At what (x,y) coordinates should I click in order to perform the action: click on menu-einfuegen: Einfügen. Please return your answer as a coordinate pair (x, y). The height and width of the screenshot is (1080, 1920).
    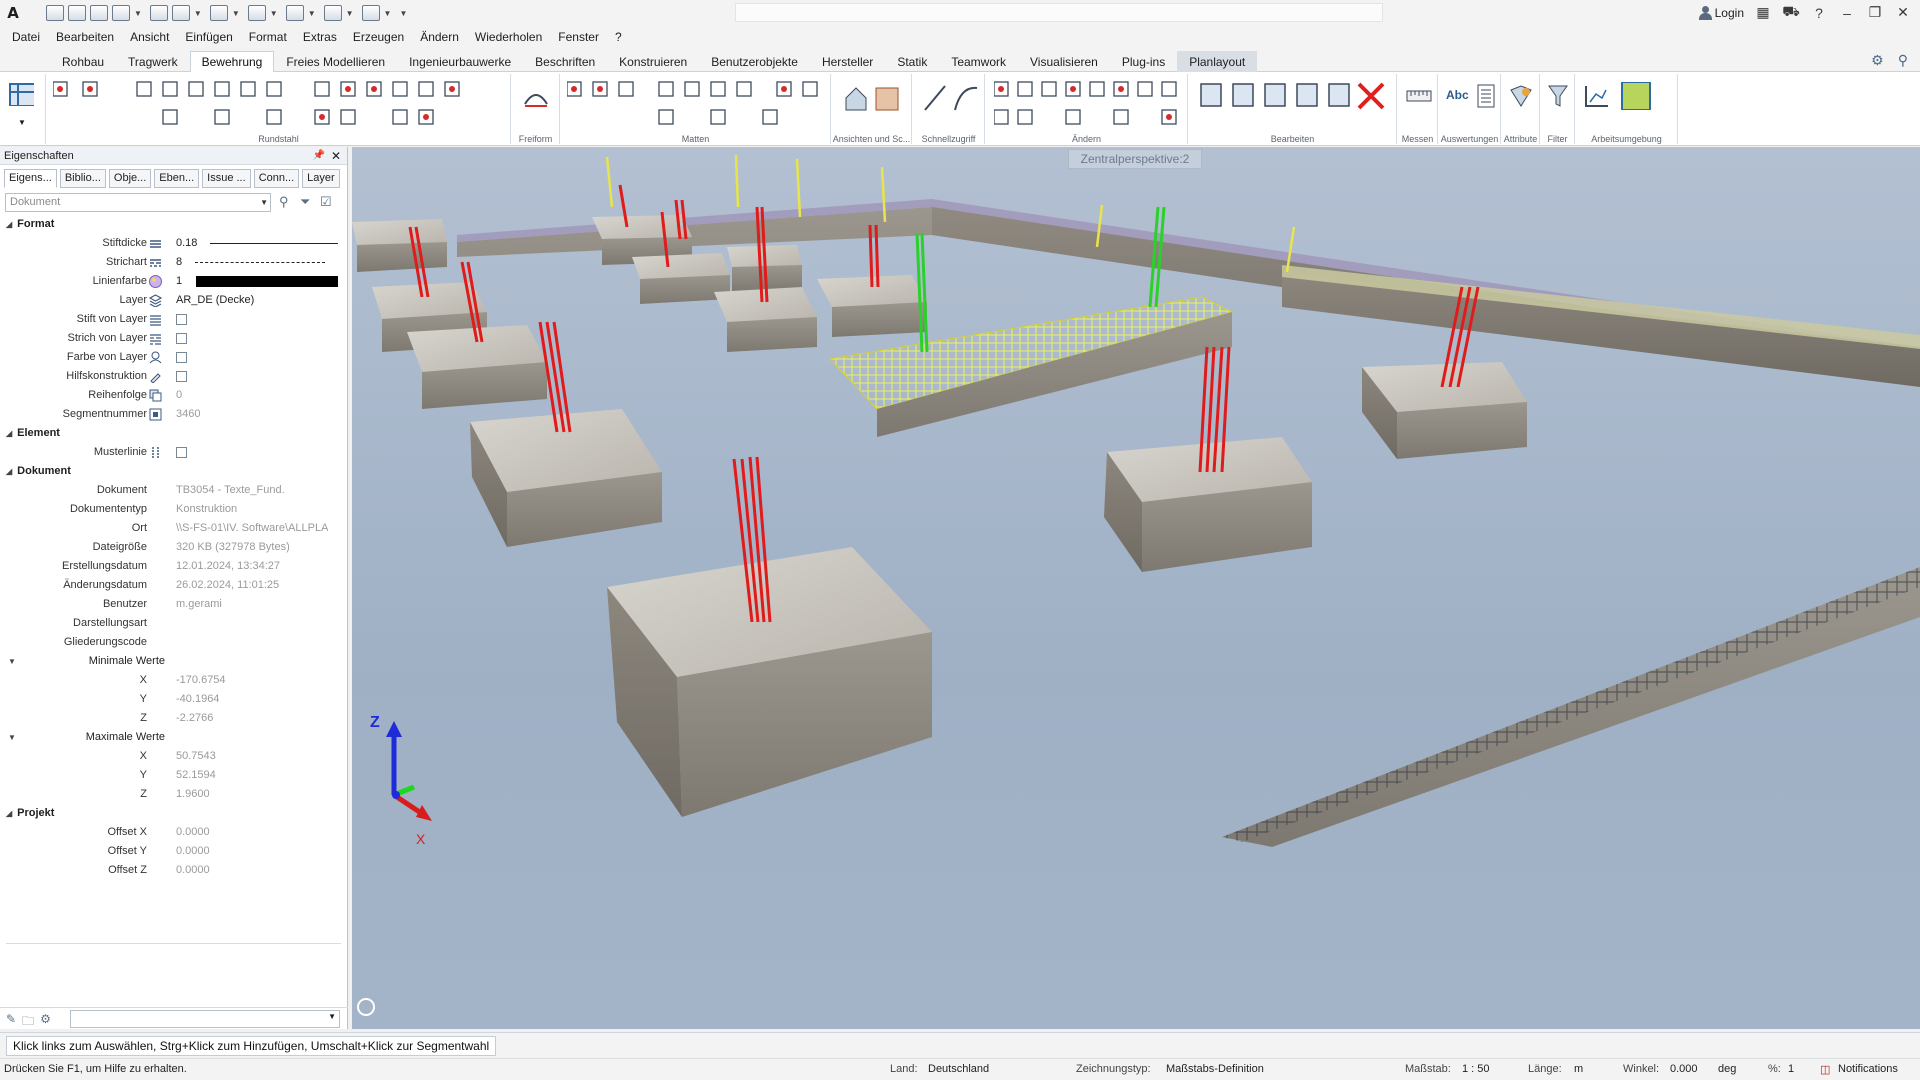
    Looking at the image, I should click on (208, 37).